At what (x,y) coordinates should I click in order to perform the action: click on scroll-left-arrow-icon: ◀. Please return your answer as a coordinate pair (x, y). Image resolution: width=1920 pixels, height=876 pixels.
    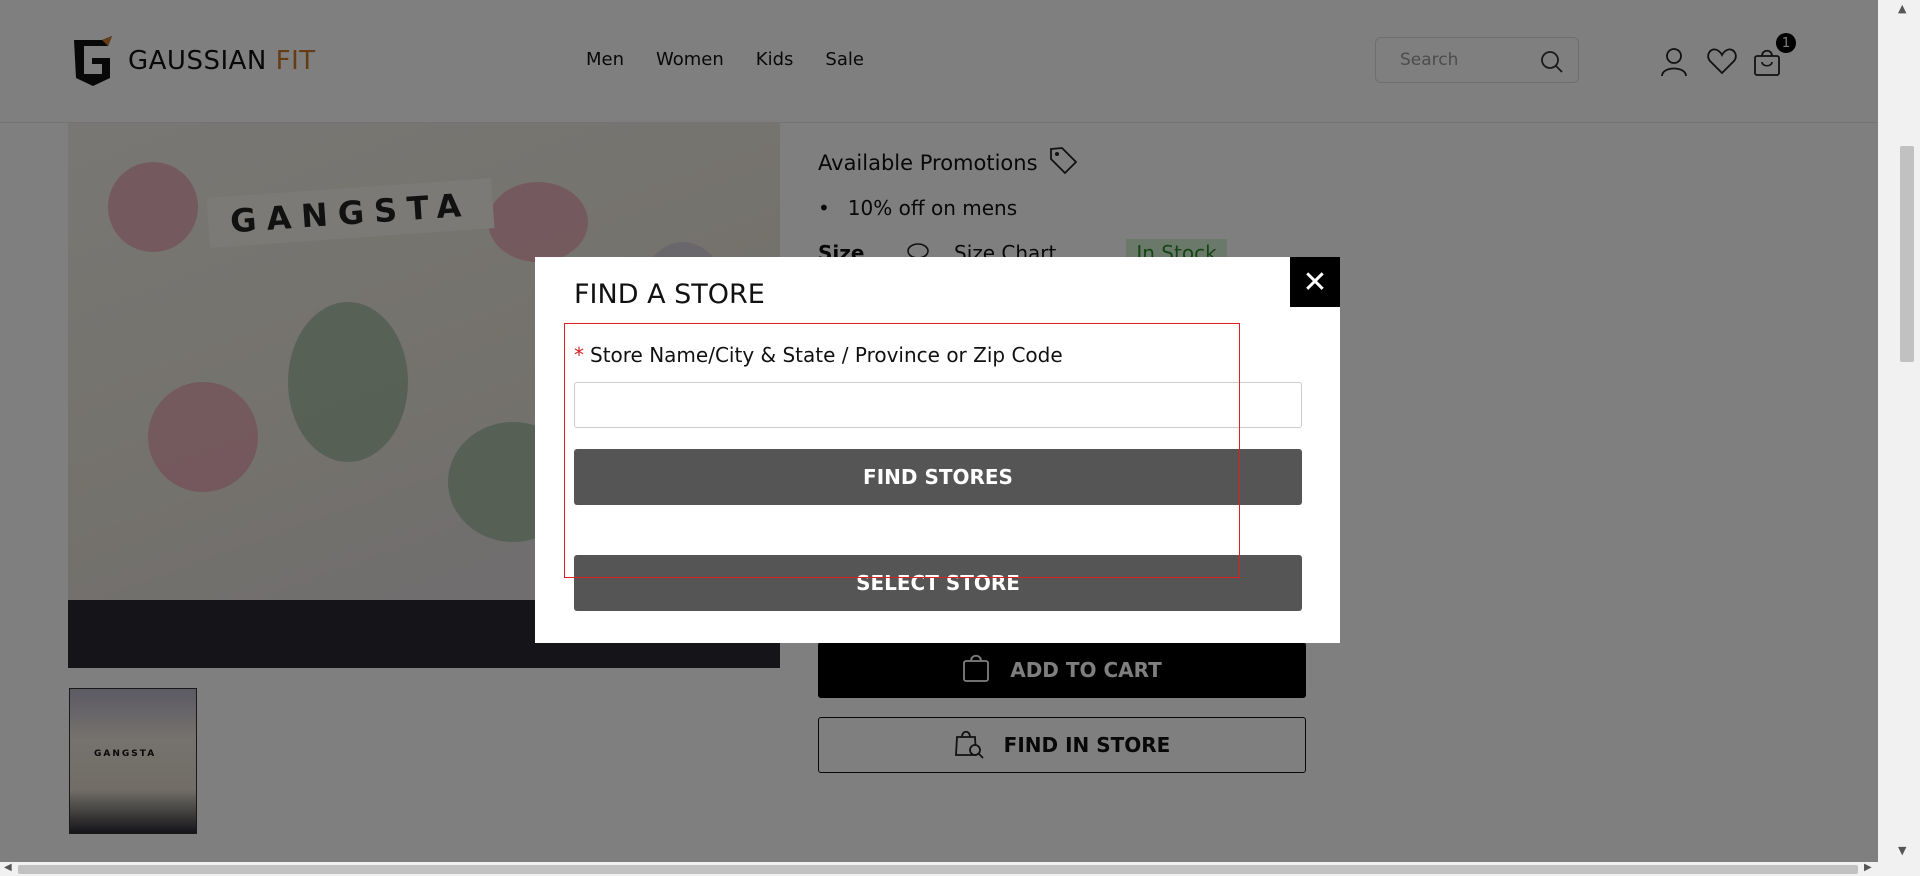
    Looking at the image, I should click on (8, 867).